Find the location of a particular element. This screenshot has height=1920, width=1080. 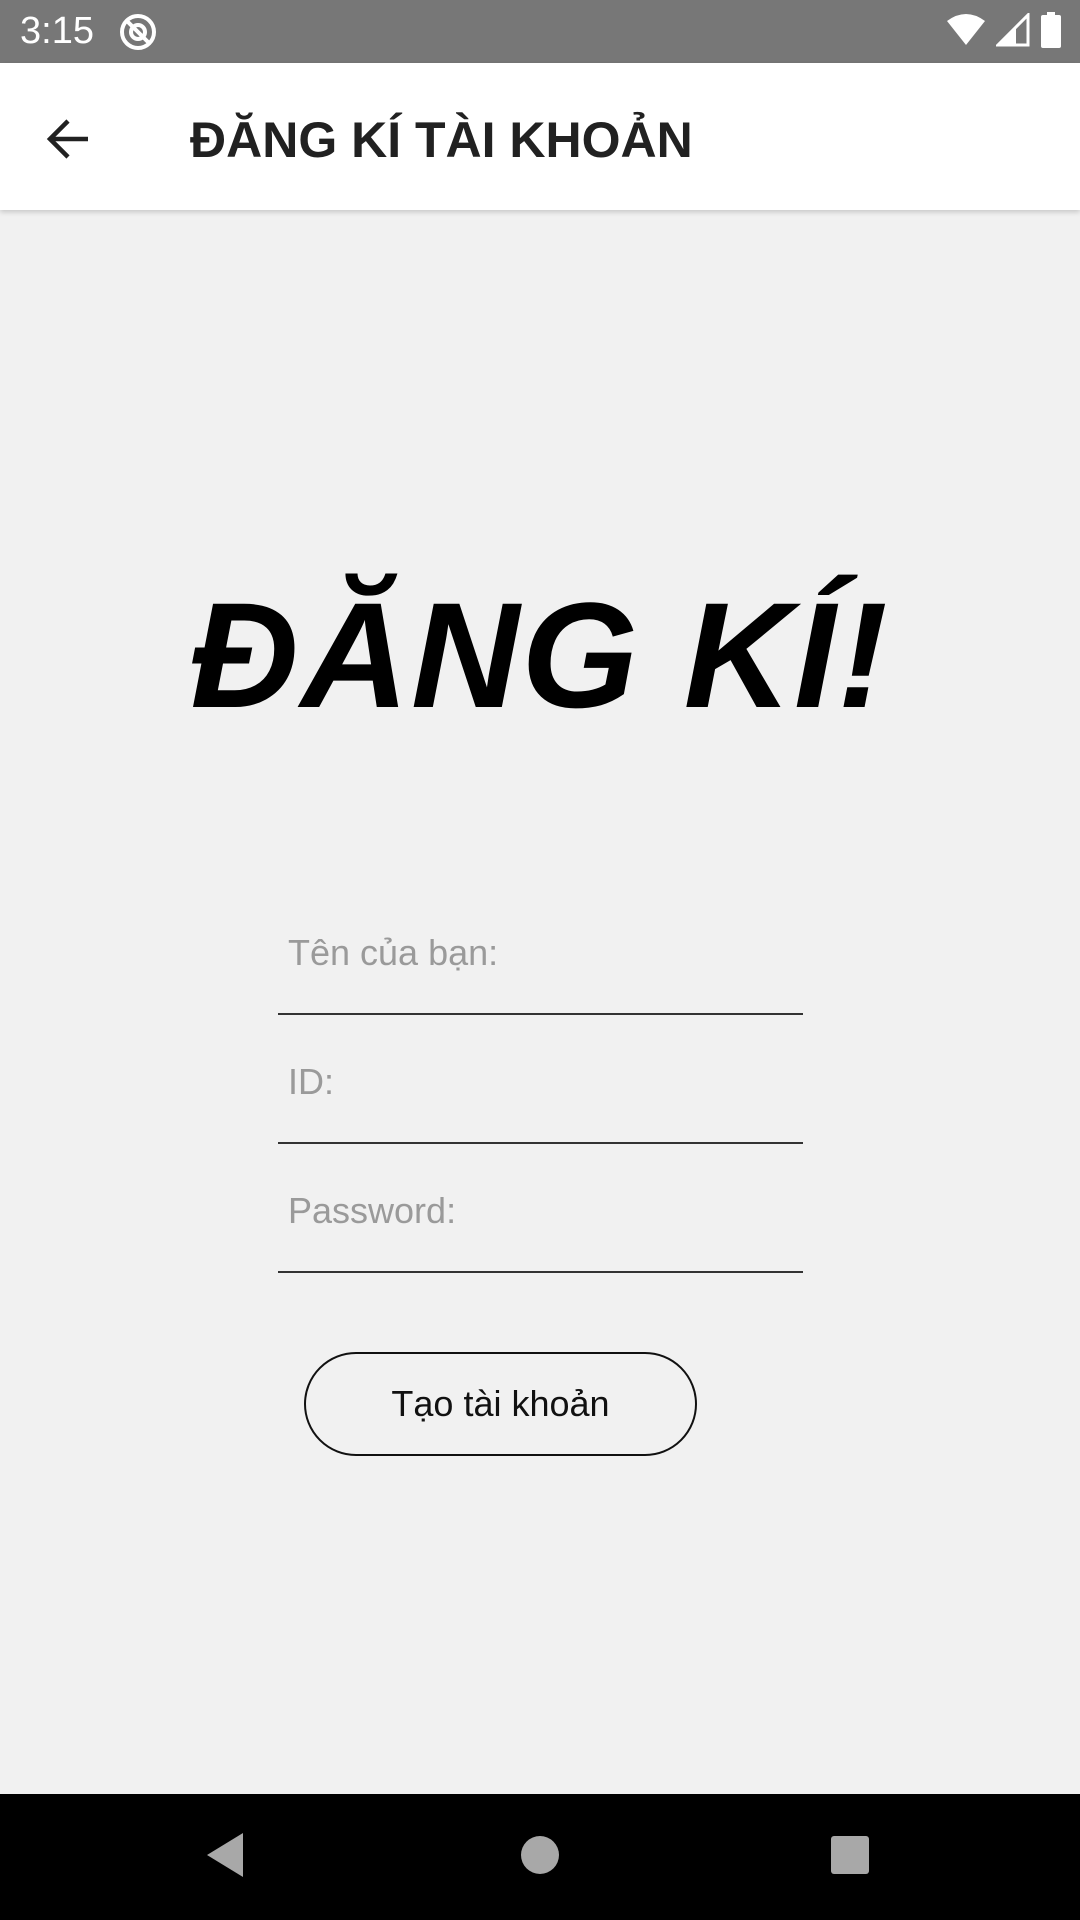

back-button is located at coordinates (68, 141).